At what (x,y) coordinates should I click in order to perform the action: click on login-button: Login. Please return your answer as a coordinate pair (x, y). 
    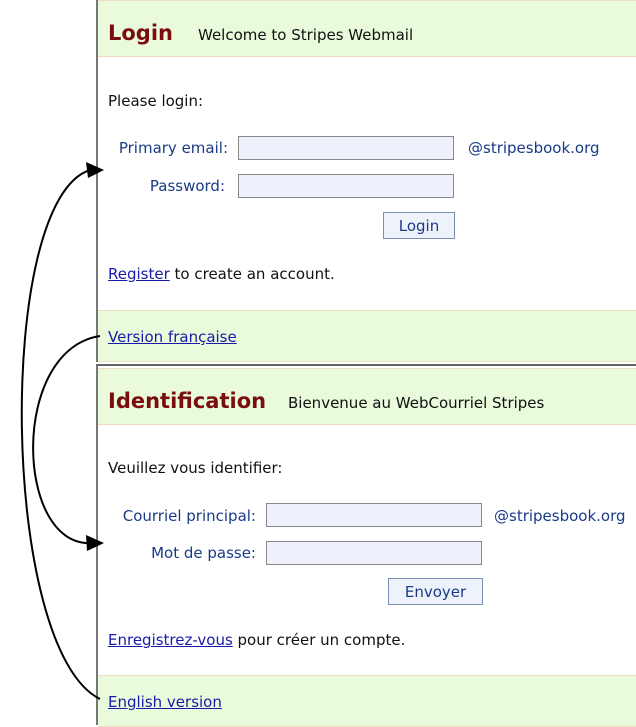
    Looking at the image, I should click on (419, 225).